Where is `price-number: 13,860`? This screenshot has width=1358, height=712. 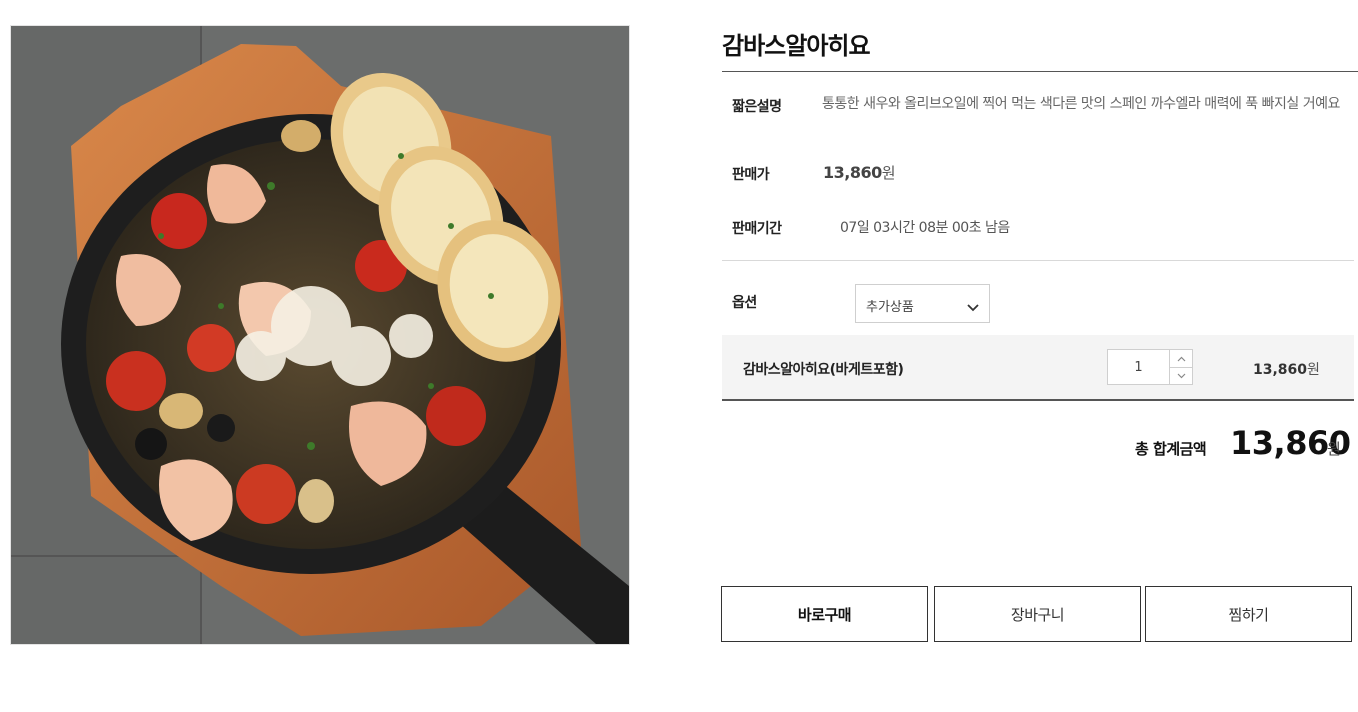 price-number: 13,860 is located at coordinates (852, 172).